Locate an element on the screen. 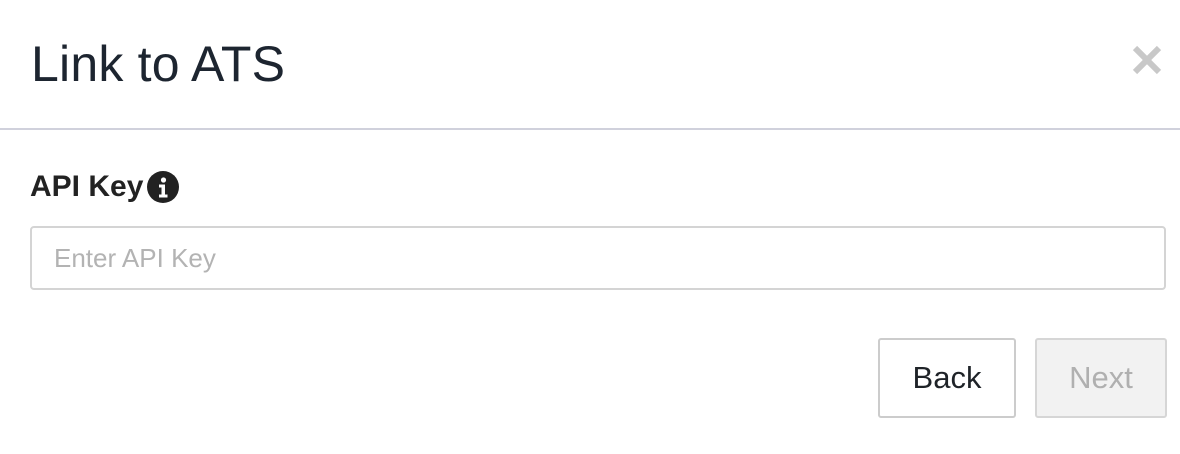 The height and width of the screenshot is (454, 1180). info-icon is located at coordinates (163, 187).